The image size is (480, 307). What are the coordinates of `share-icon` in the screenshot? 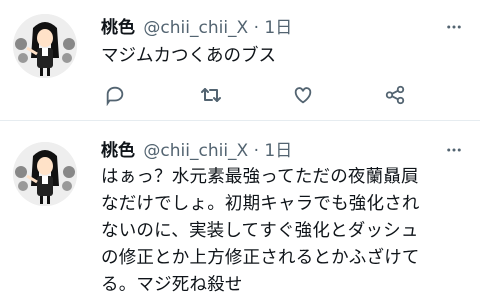 It's located at (395, 95).